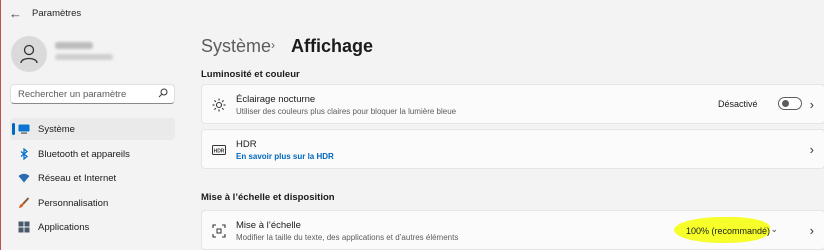 The width and height of the screenshot is (824, 250). What do you see at coordinates (56, 129) in the screenshot?
I see `sidebar-item-label: Système` at bounding box center [56, 129].